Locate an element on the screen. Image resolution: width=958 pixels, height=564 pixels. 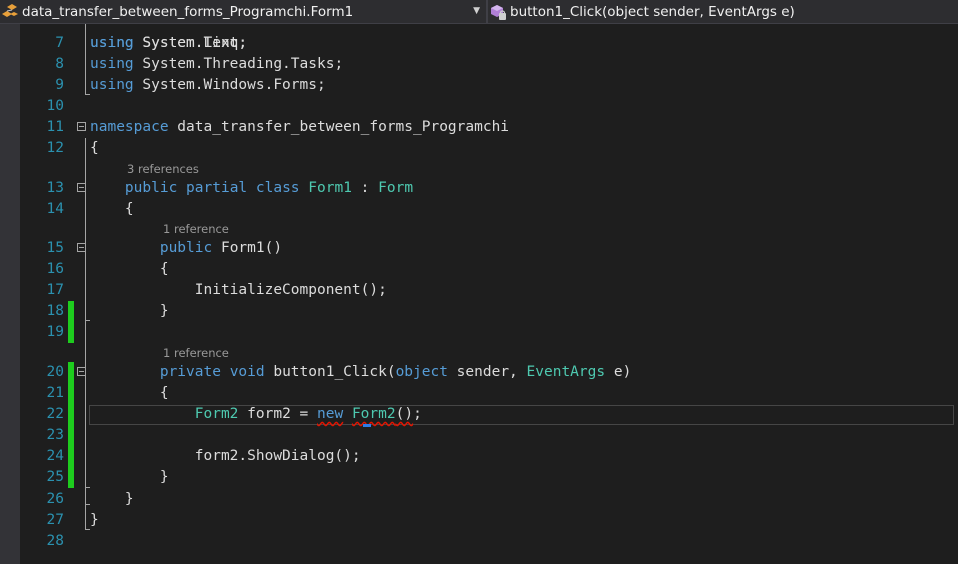
code-line: 15 public Form1() is located at coordinates (489, 248).